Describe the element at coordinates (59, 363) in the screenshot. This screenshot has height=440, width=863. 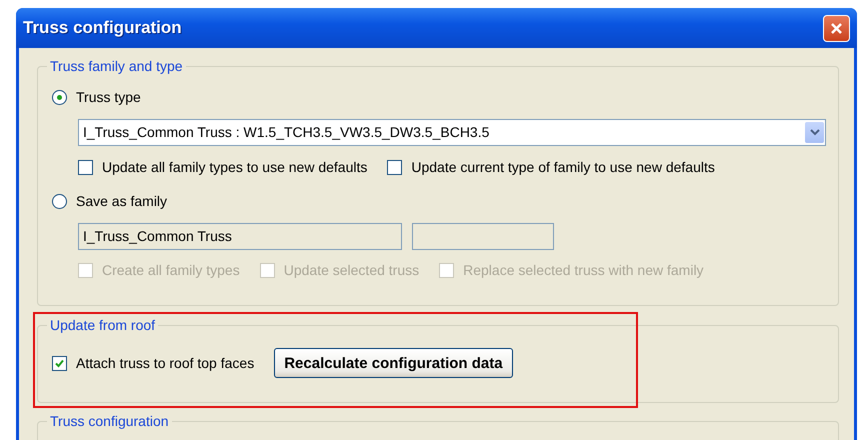
I see `check-icon` at that location.